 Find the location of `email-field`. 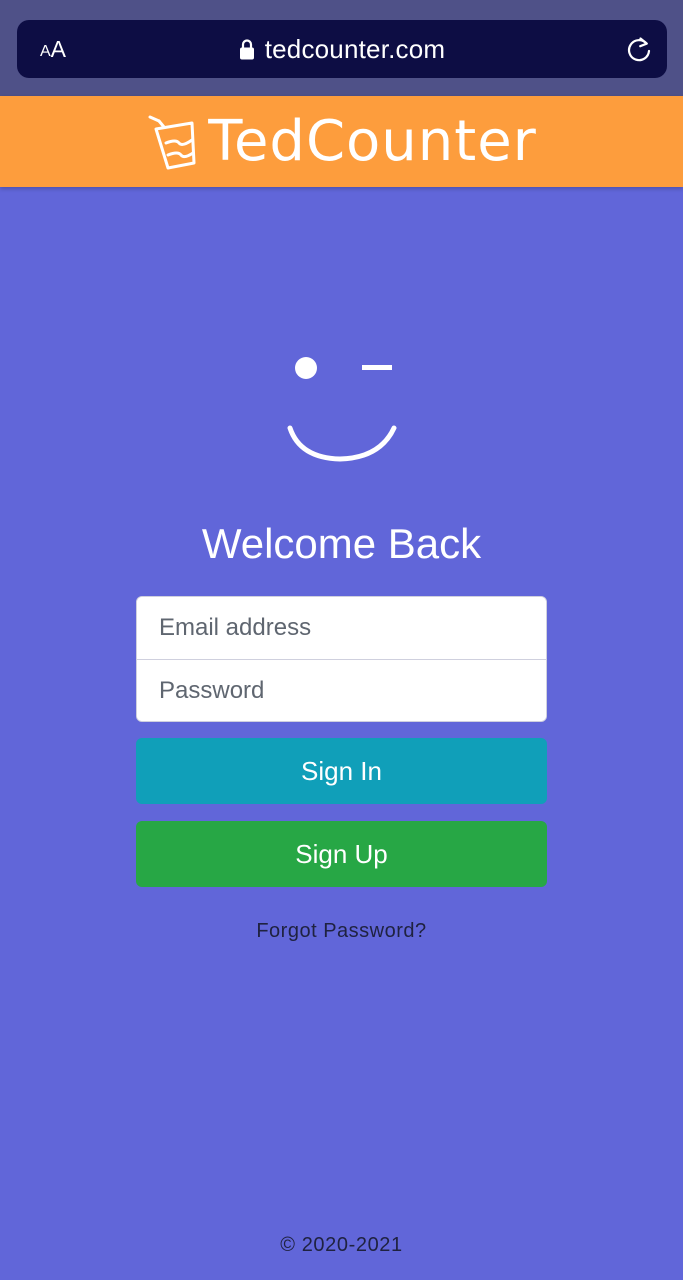

email-field is located at coordinates (341, 628).